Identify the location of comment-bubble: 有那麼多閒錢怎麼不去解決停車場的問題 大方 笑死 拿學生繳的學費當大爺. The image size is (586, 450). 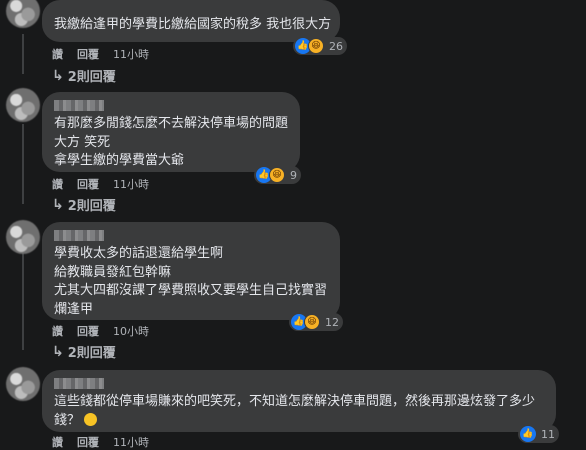
(171, 132).